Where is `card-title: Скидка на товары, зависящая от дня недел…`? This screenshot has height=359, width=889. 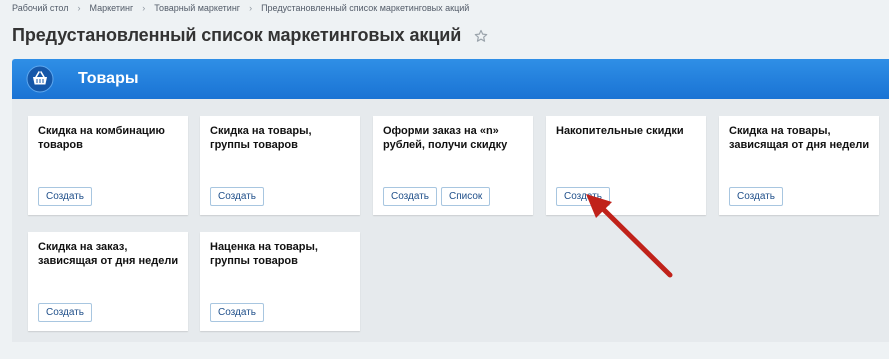
card-title: Скидка на товары, зависящая от дня недел… is located at coordinates (799, 138).